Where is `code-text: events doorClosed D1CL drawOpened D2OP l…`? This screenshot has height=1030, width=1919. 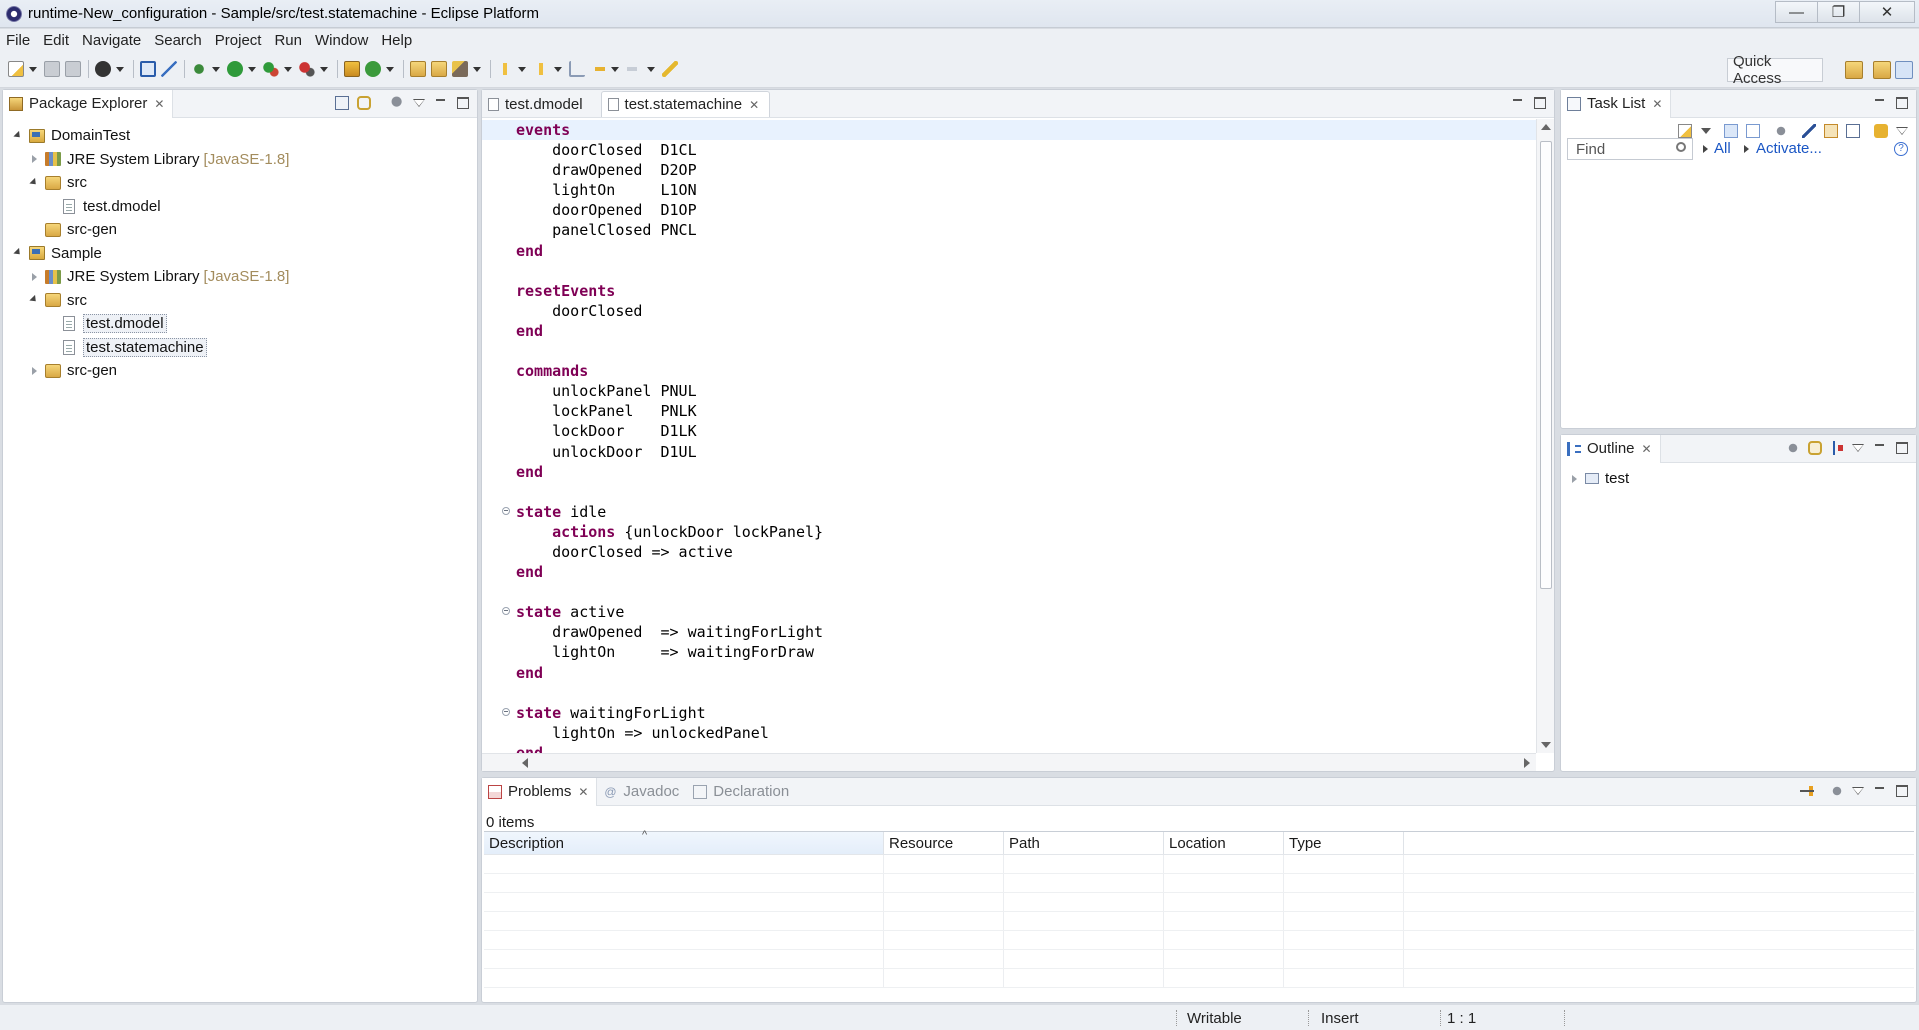 code-text: events doorClosed D1CL drawOpened D2OP l… is located at coordinates (669, 436).